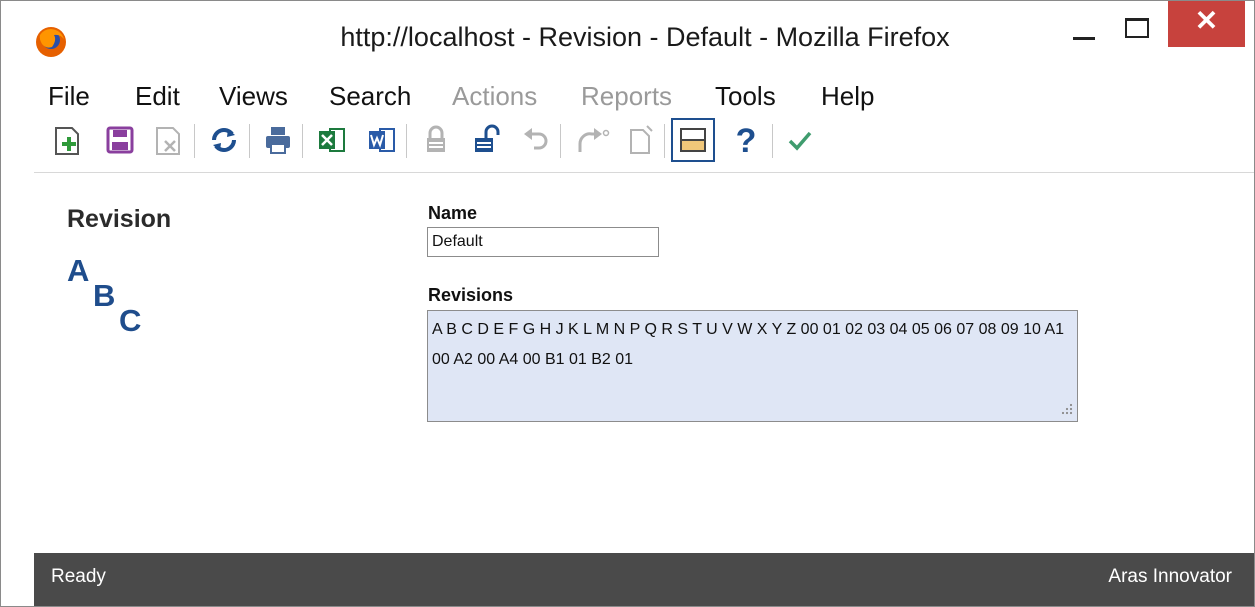 This screenshot has height=607, width=1255. What do you see at coordinates (453, 213) in the screenshot?
I see `name-label: Name` at bounding box center [453, 213].